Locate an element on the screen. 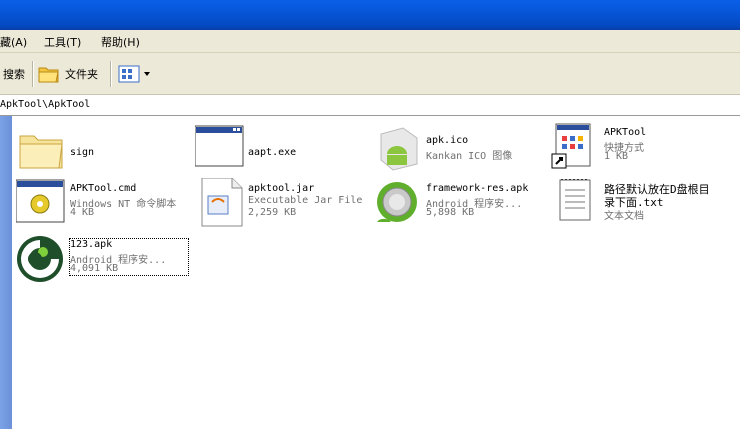 The width and height of the screenshot is (740, 429). file-name: apk.ico is located at coordinates (447, 140).